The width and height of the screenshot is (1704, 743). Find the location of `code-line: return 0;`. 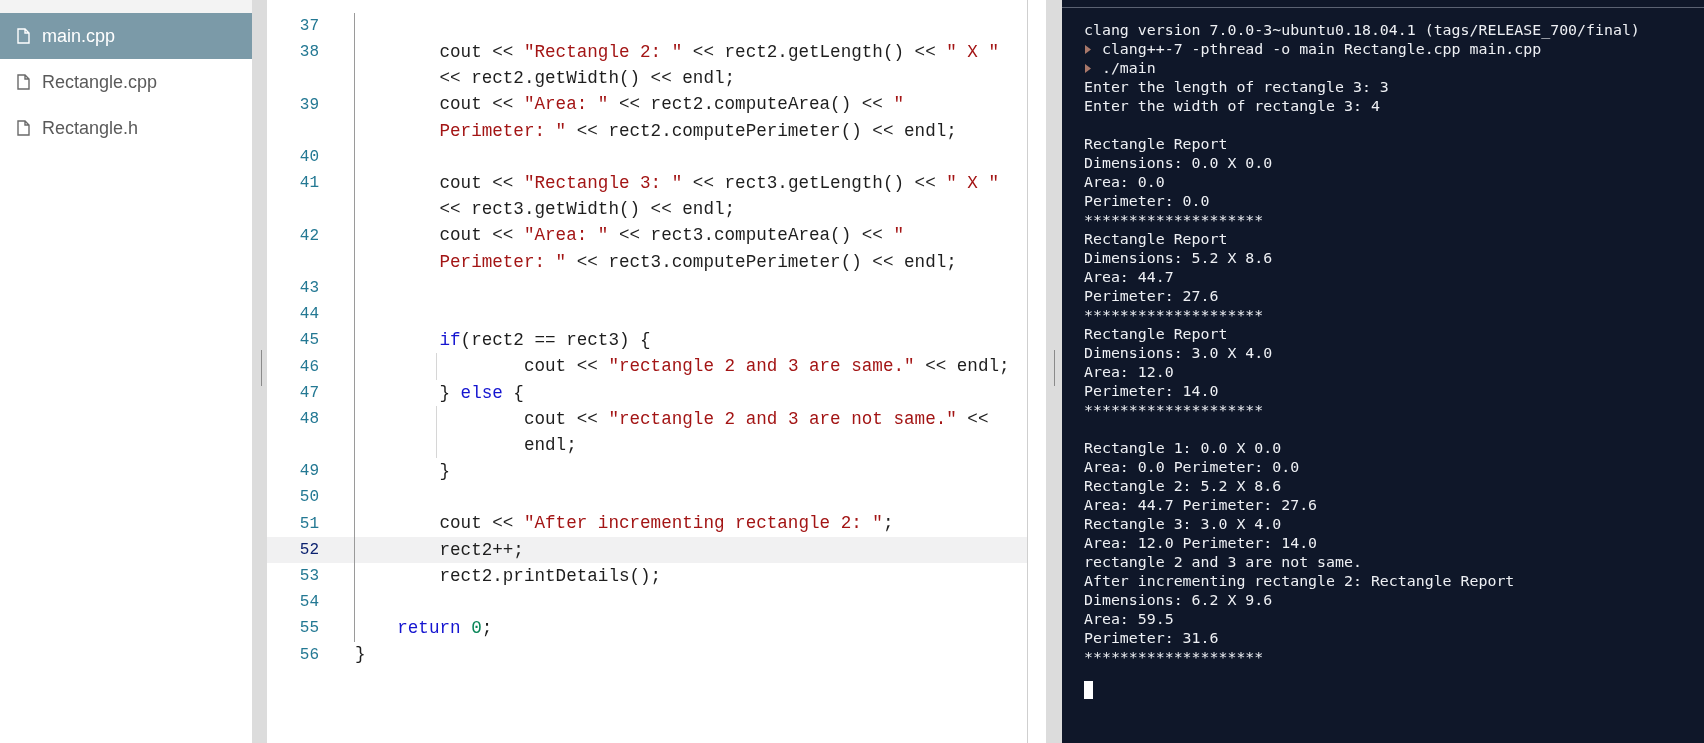

code-line: return 0; is located at coordinates (445, 629).